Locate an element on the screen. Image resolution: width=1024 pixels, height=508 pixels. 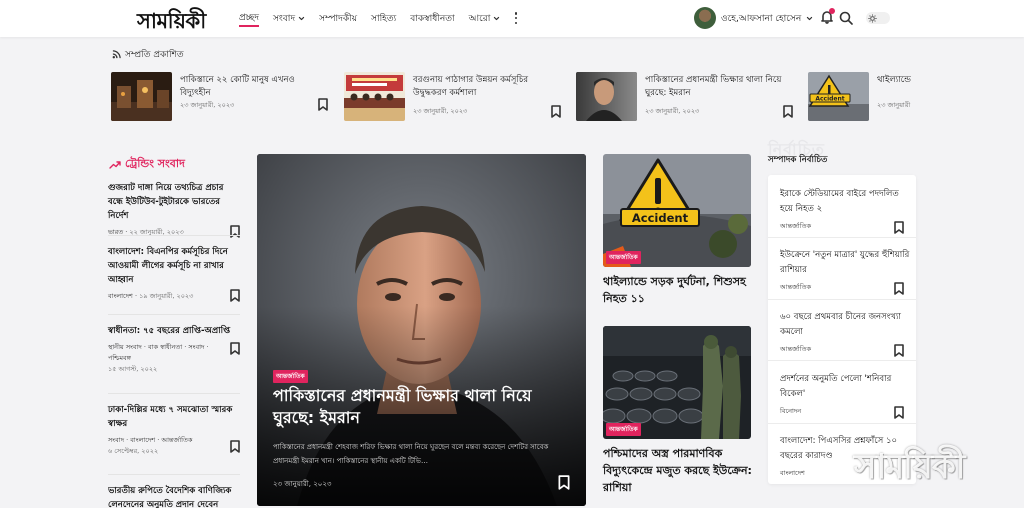
latest-title: থাইল্যান্ডে is located at coordinates (897, 80).